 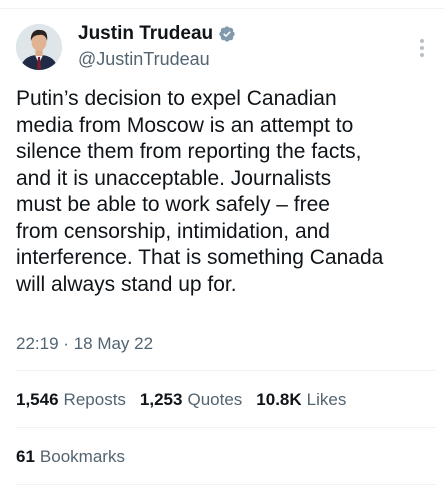 I want to click on tweet-text-line: silence them from reporting the facts,, so click(x=189, y=151).